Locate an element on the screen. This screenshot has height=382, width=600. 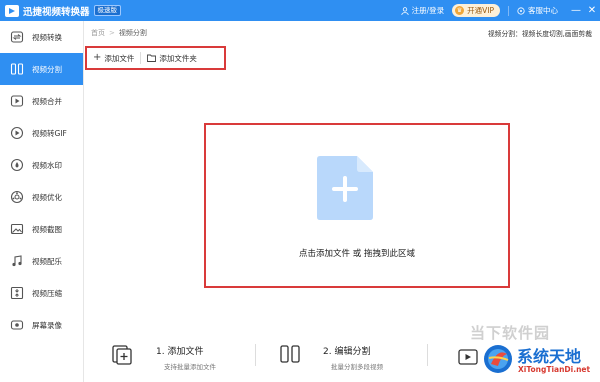
add-folder-button: 添加文件夹 is located at coordinates (172, 58).